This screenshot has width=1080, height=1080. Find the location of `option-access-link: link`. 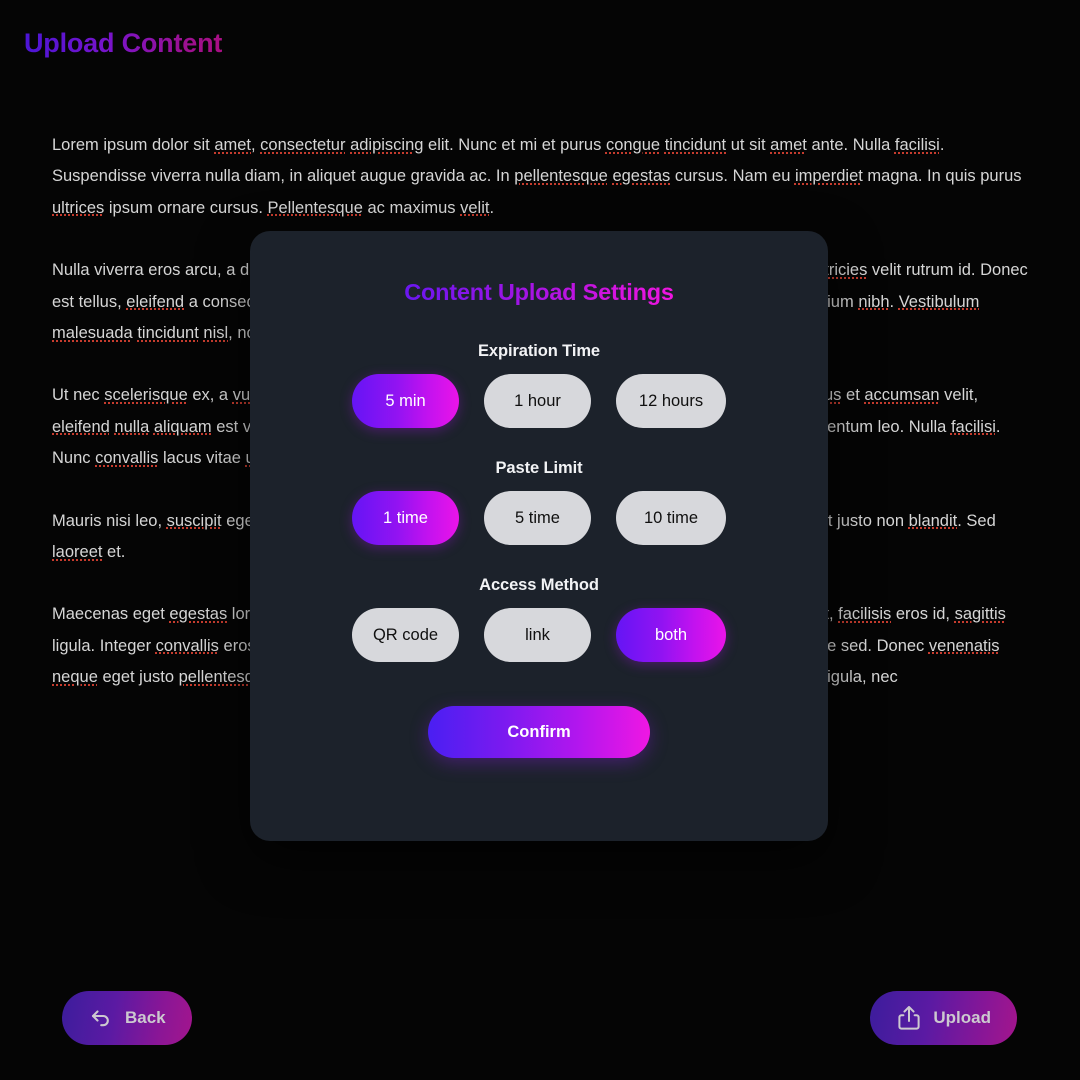

option-access-link: link is located at coordinates (537, 635).